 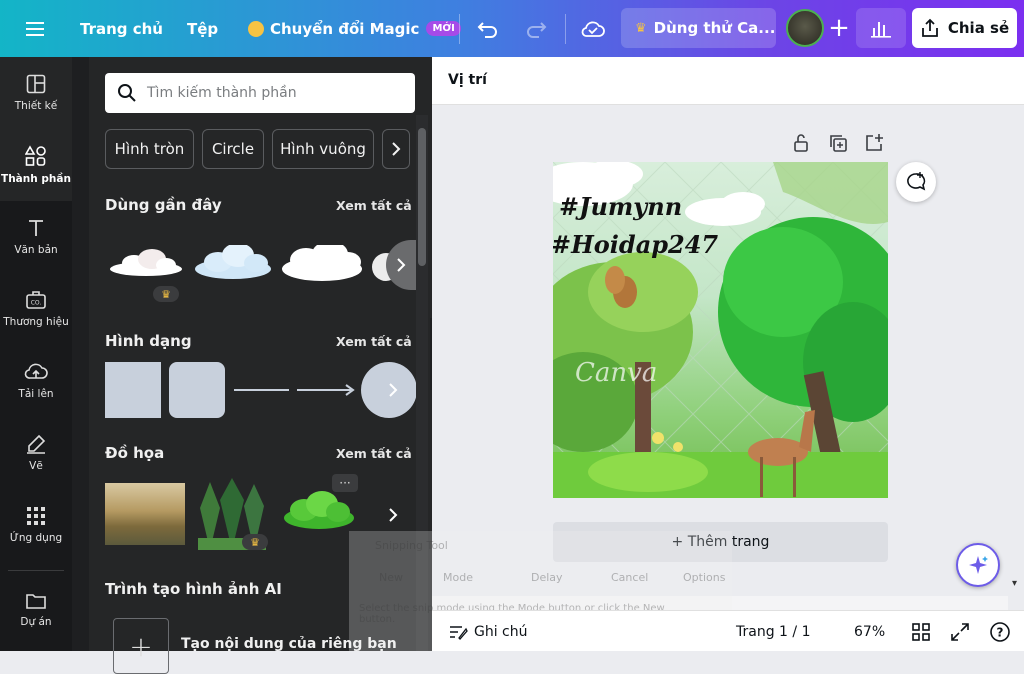 What do you see at coordinates (145, 514) in the screenshot?
I see `graphic-landscape-painting` at bounding box center [145, 514].